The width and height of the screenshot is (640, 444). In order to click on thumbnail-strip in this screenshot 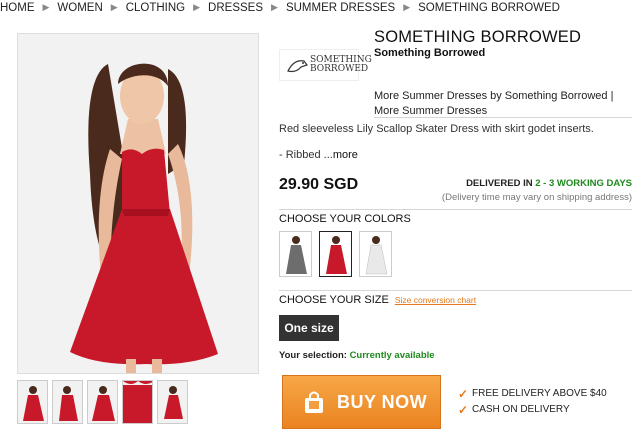, I will do `click(102, 402)`.